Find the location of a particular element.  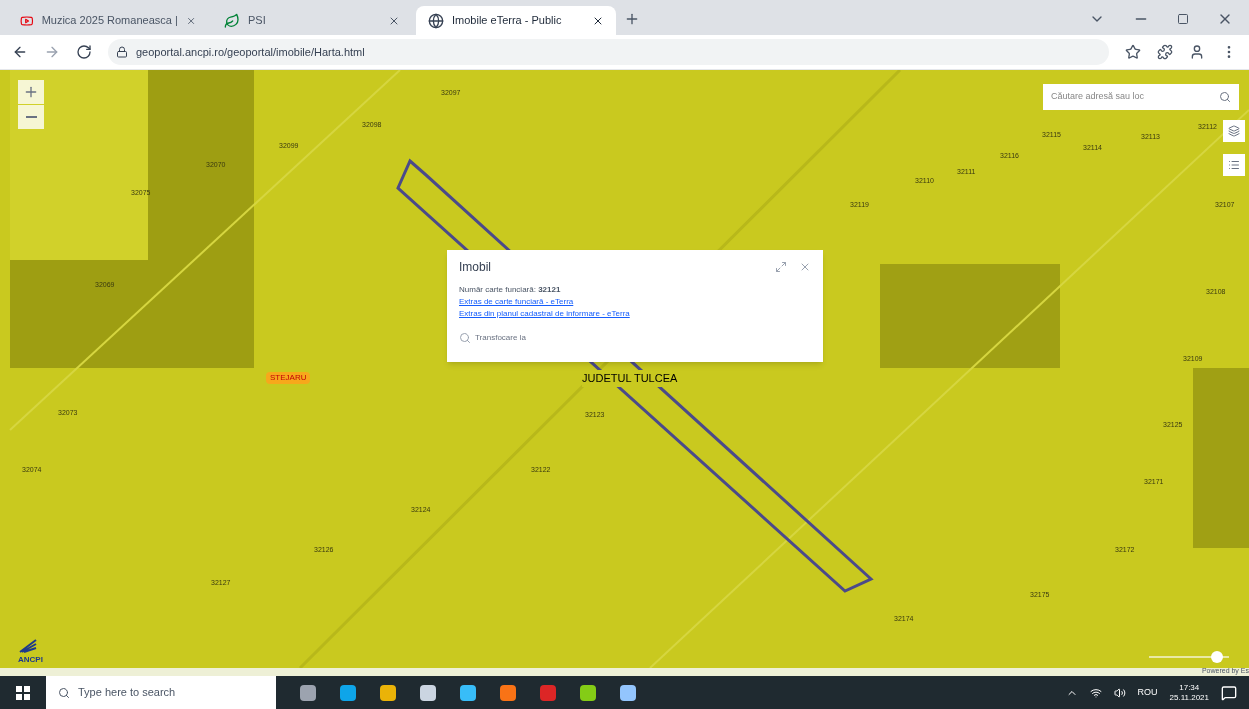

extensions-icon is located at coordinates (1165, 52).